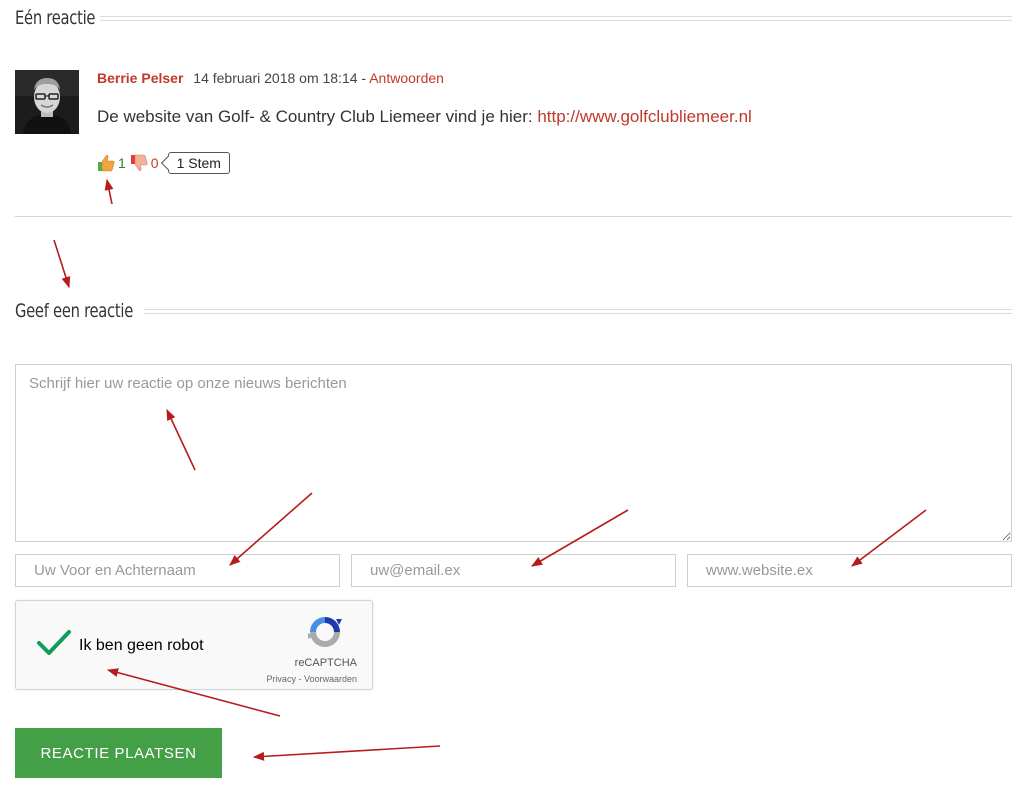 This screenshot has width=1024, height=787. I want to click on recaptcha-brand: reCAPTCHA, so click(325, 663).